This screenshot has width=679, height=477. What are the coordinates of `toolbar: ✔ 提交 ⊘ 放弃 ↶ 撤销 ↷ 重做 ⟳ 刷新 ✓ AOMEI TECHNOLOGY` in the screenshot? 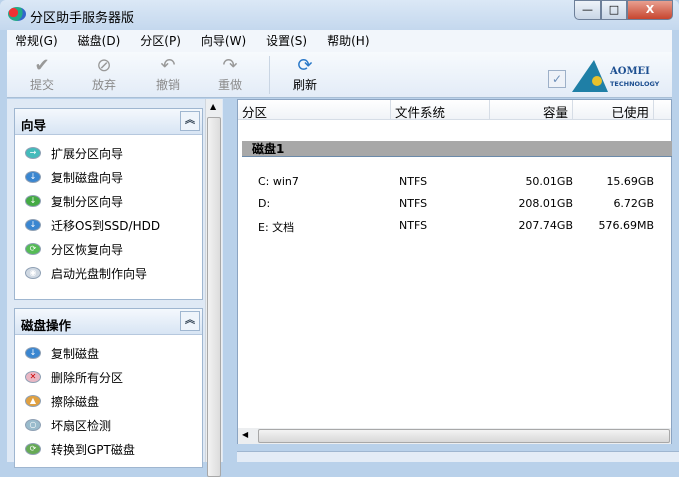 It's located at (339, 75).